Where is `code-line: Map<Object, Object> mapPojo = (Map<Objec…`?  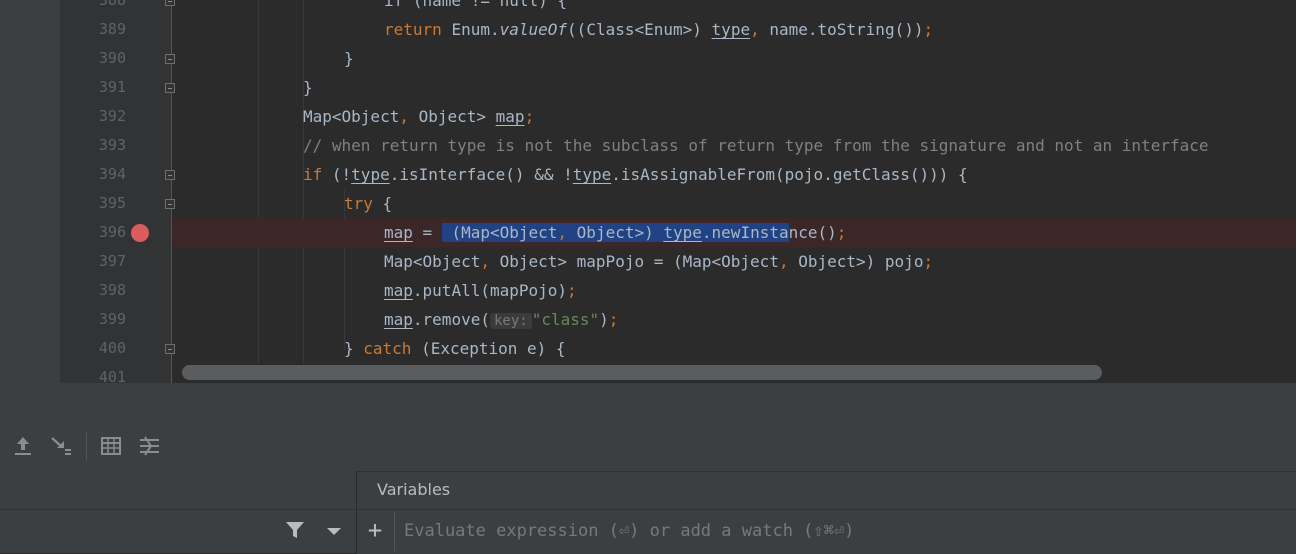
code-line: Map<Object, Object> mapPojo = (Map<Objec… is located at coordinates (658, 261).